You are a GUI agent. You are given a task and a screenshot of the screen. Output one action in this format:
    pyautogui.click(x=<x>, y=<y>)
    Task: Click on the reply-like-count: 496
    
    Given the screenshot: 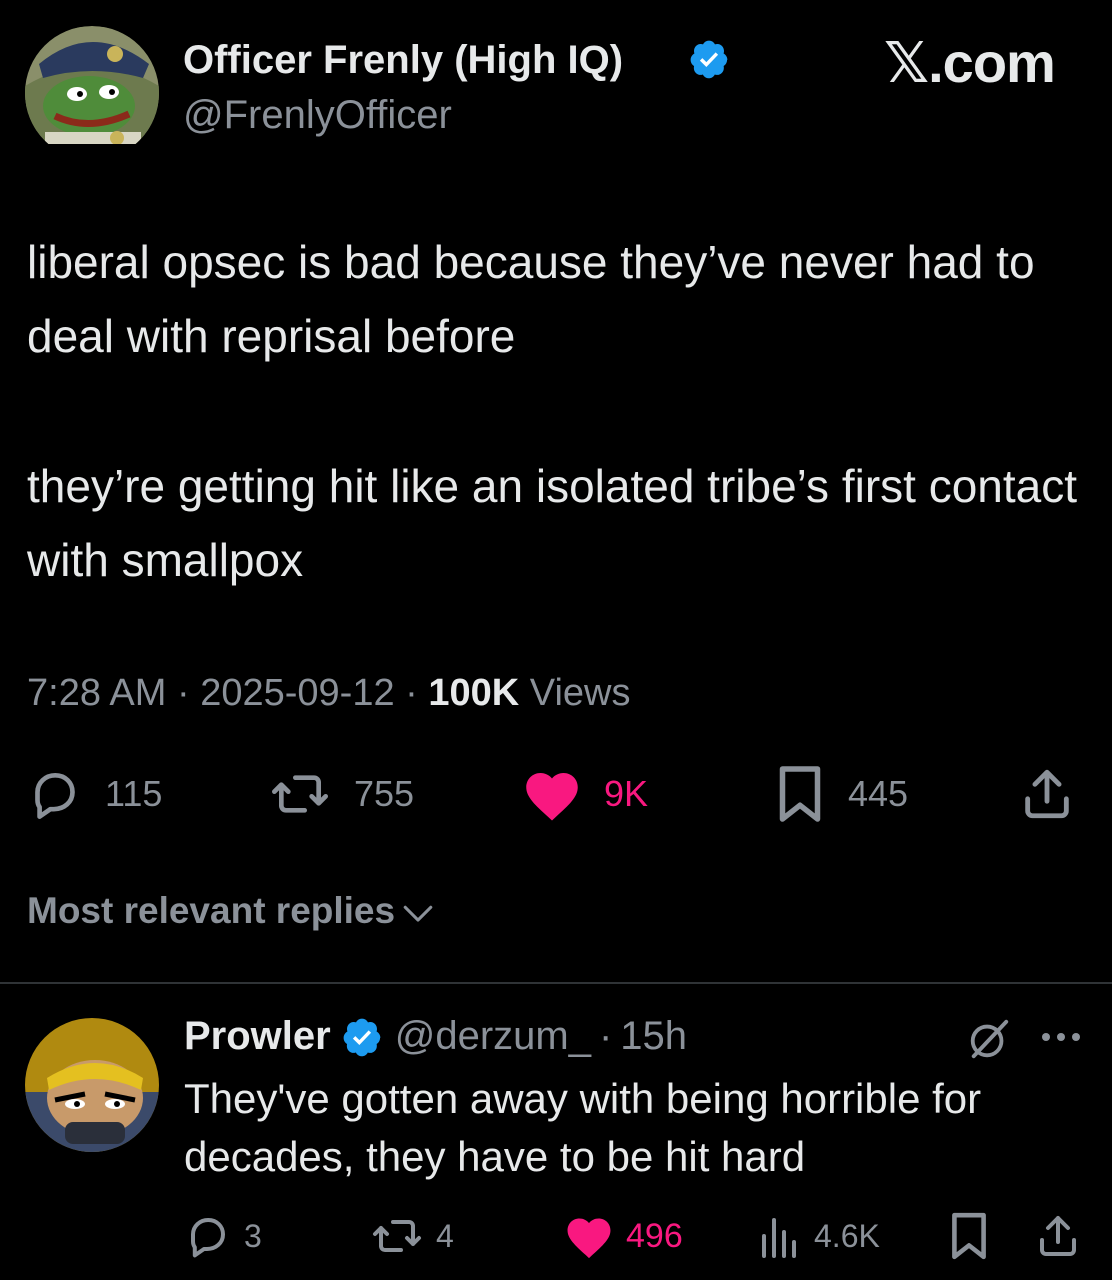 What is the action you would take?
    pyautogui.click(x=654, y=1235)
    